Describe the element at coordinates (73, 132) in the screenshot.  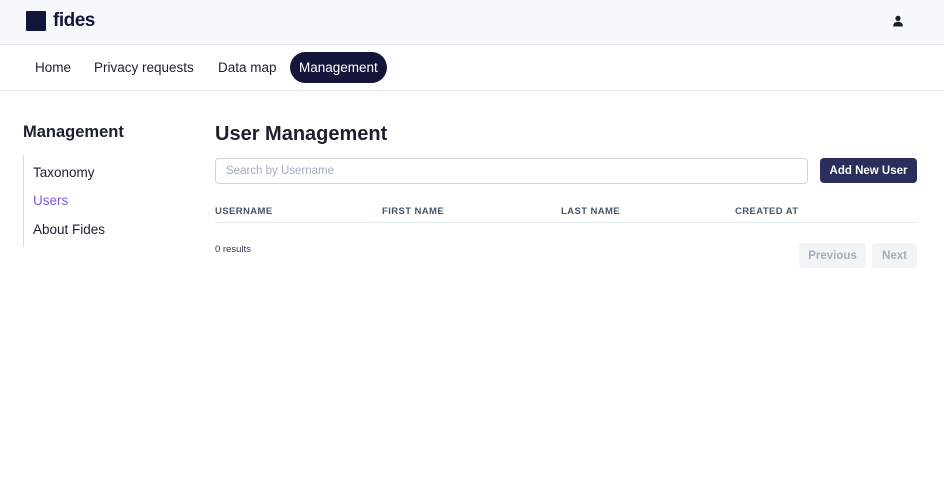
I see `sidebar-title: Management` at that location.